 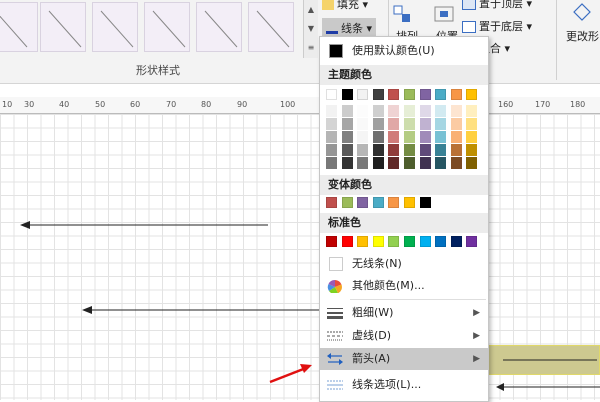 I want to click on dash-item: 虚线(D) ▶, so click(x=404, y=336).